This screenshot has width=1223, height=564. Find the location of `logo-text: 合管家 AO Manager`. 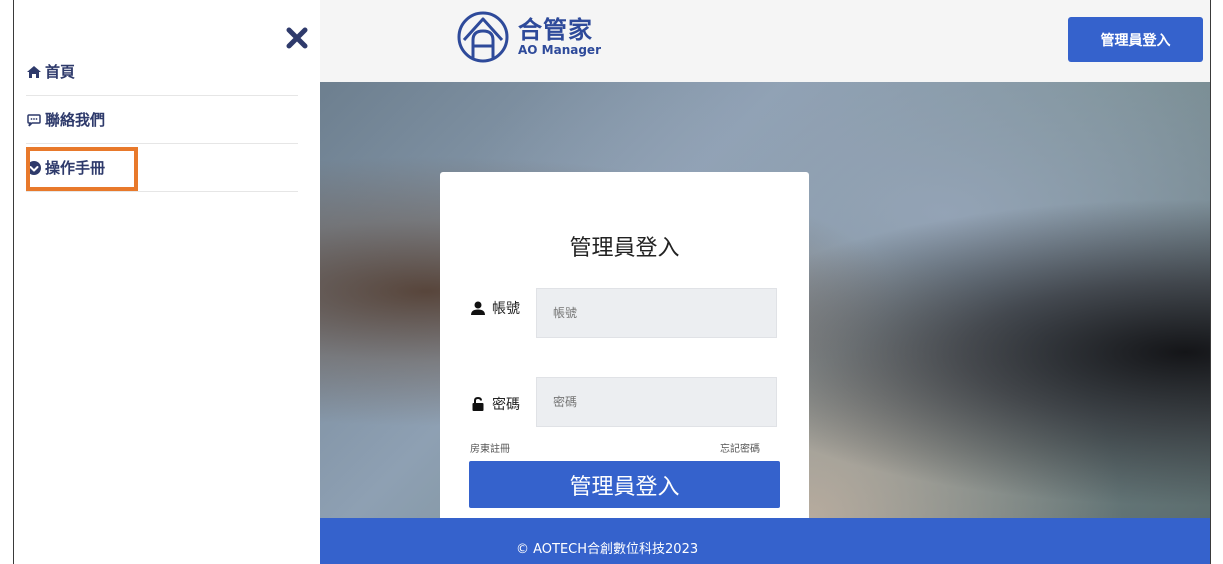

logo-text: 合管家 AO Manager is located at coordinates (559, 37).